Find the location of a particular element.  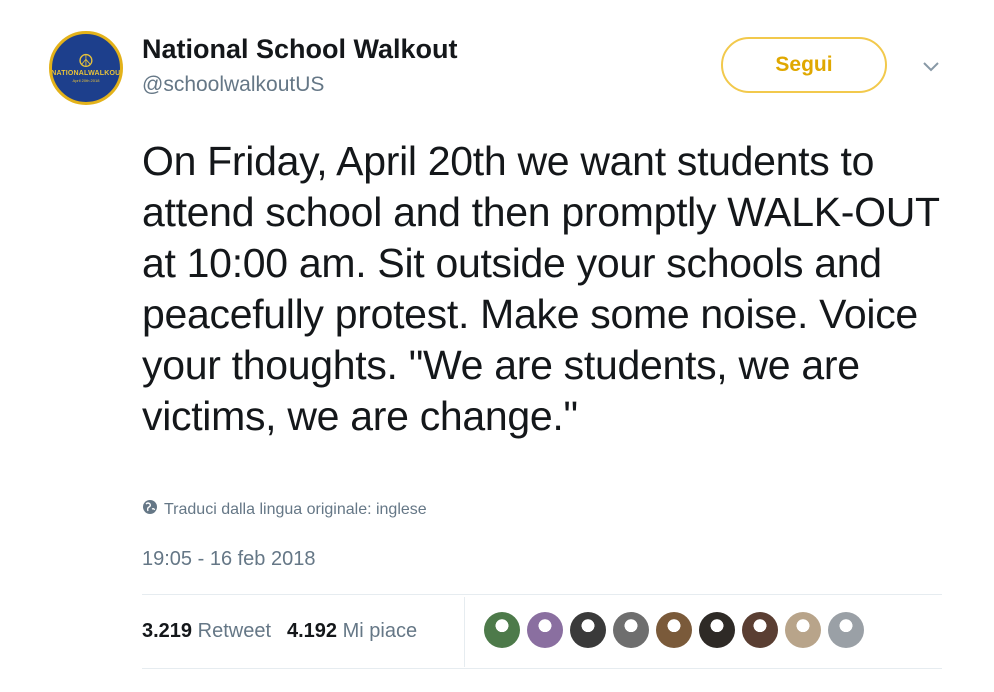

divider-top is located at coordinates (542, 594).